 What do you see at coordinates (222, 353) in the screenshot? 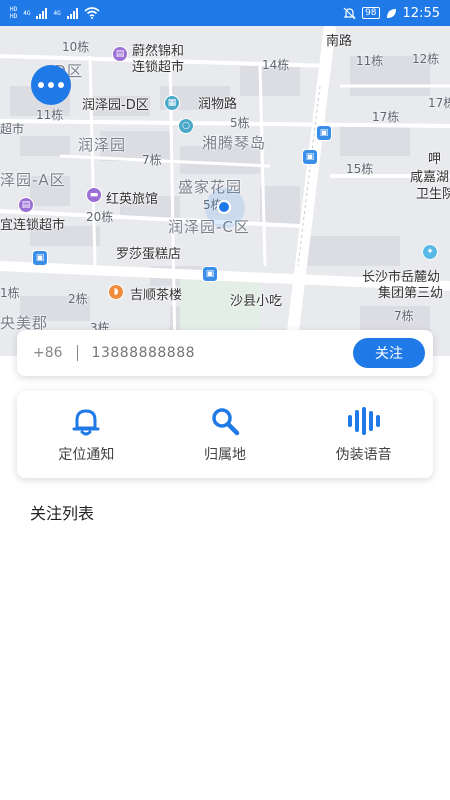
I see `phone-number-input` at bounding box center [222, 353].